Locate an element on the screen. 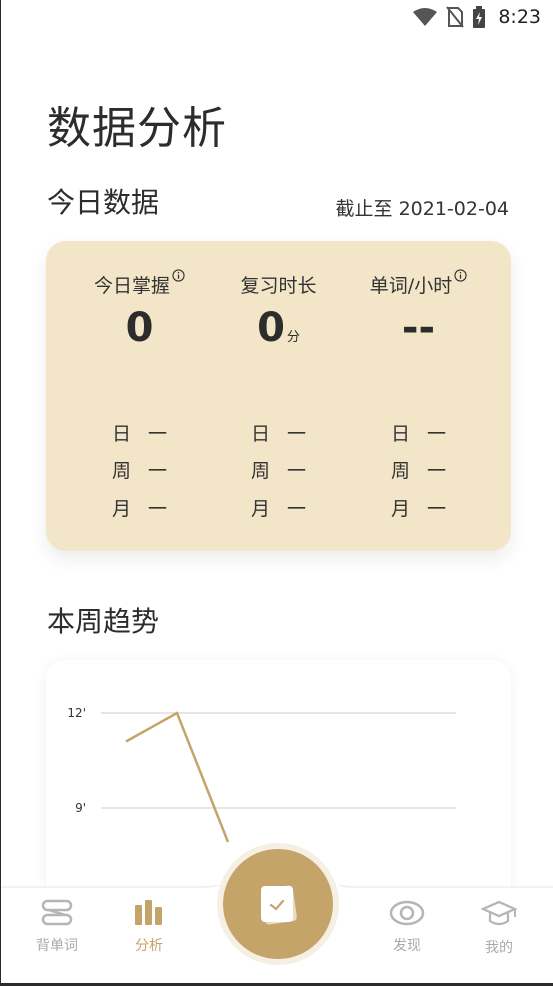 This screenshot has width=553, height=986. stat-label-text: 今日掌握 is located at coordinates (131, 286).